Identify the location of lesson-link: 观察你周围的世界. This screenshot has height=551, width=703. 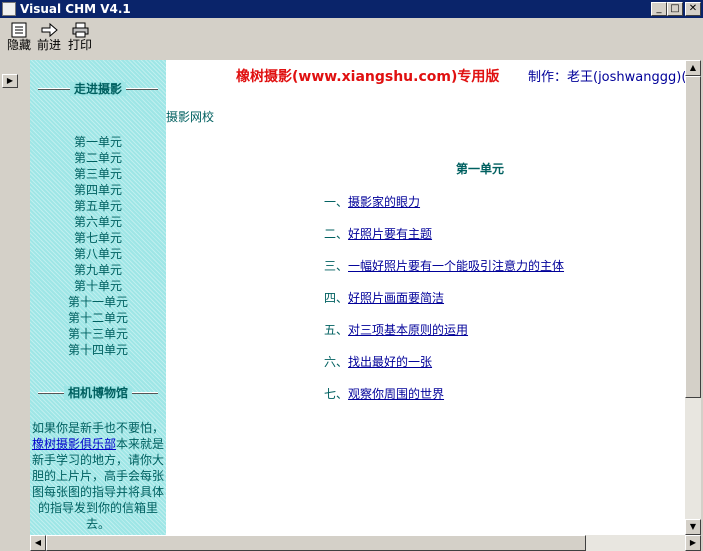
(396, 394).